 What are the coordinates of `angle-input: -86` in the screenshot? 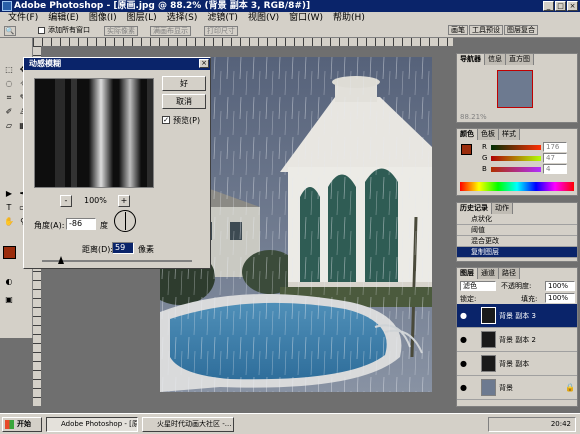 It's located at (81, 224).